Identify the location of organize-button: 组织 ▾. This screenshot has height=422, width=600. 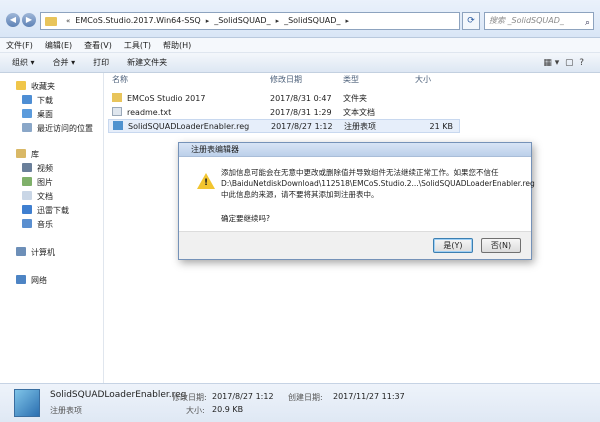
(23, 63).